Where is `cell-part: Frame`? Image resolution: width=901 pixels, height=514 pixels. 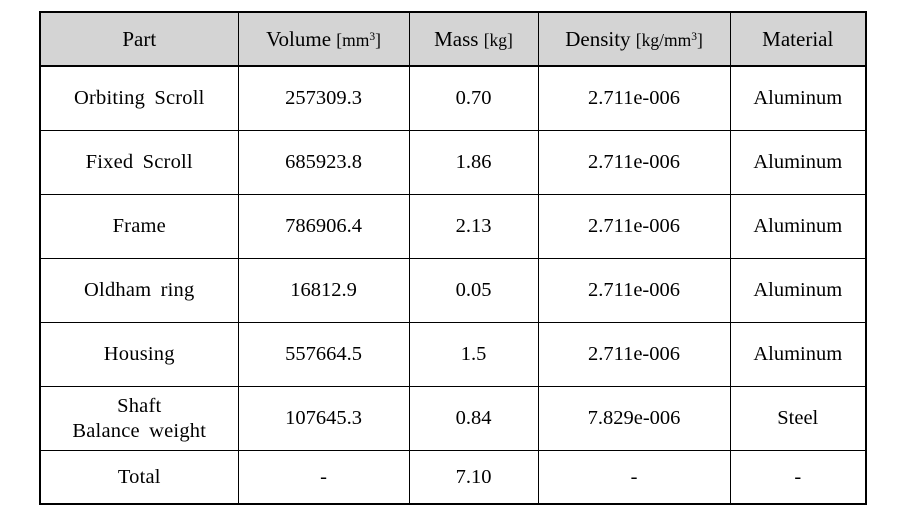 cell-part: Frame is located at coordinates (139, 226).